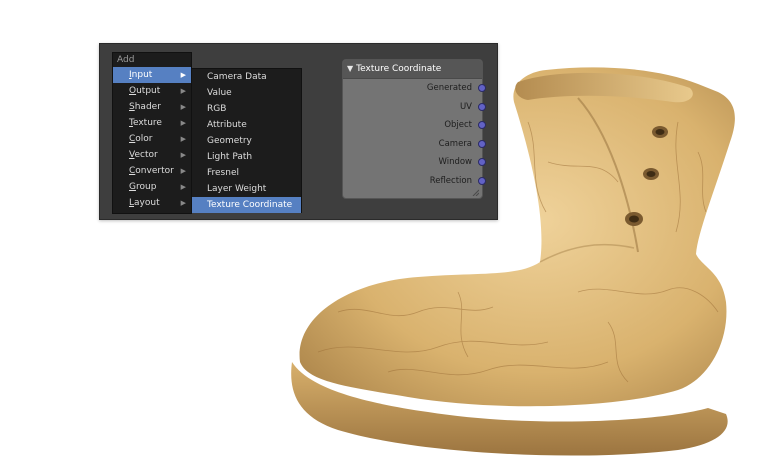 This screenshot has height=476, width=781. What do you see at coordinates (152, 123) in the screenshot?
I see `menu-item-texture: Texture ▶` at bounding box center [152, 123].